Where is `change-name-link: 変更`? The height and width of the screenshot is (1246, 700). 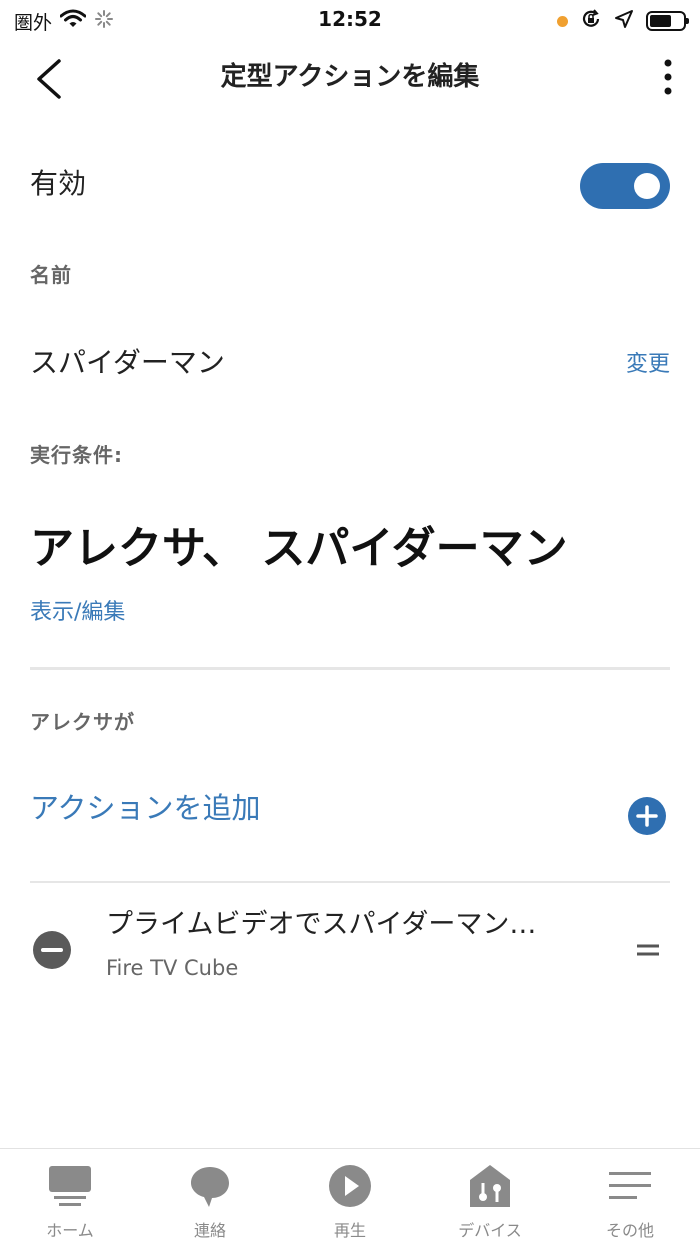 change-name-link: 変更 is located at coordinates (648, 362).